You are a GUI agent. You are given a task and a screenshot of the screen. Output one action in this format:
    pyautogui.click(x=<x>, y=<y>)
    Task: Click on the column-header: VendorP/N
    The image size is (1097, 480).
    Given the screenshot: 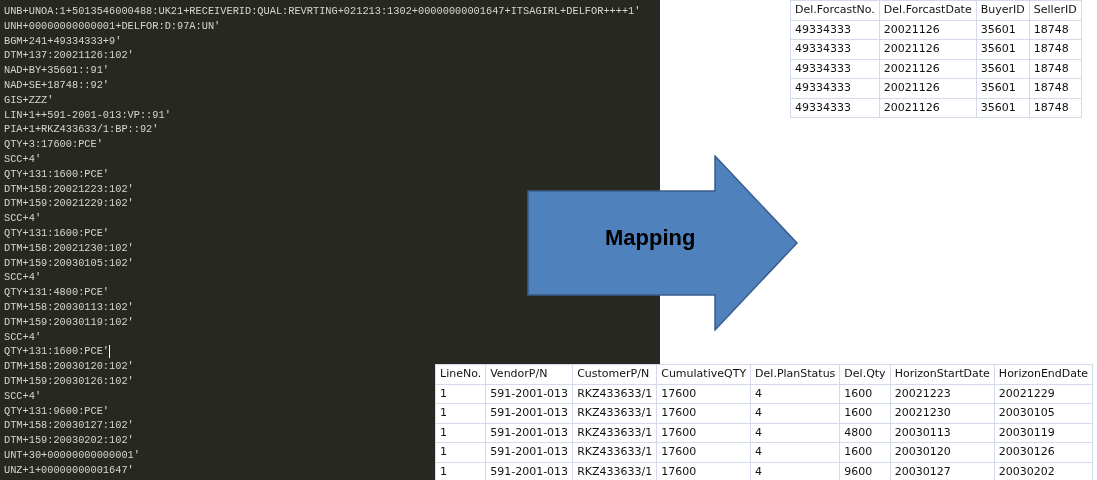 What is the action you would take?
    pyautogui.click(x=529, y=374)
    